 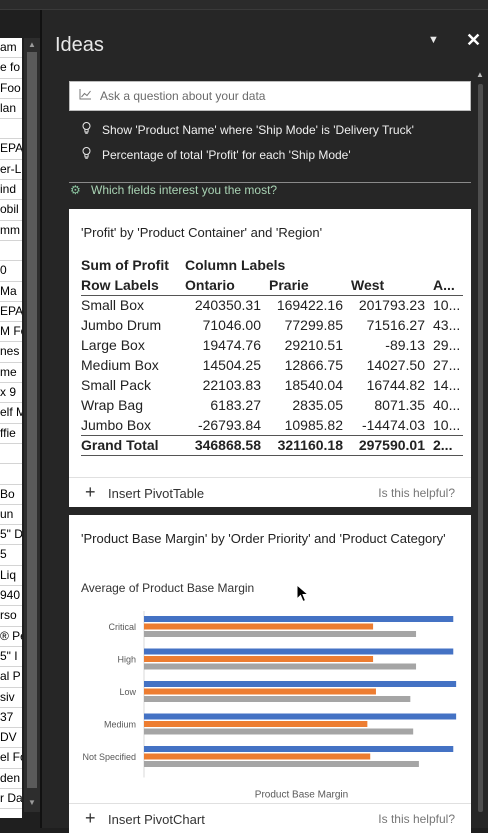 I want to click on title-bar, so click(x=244, y=5).